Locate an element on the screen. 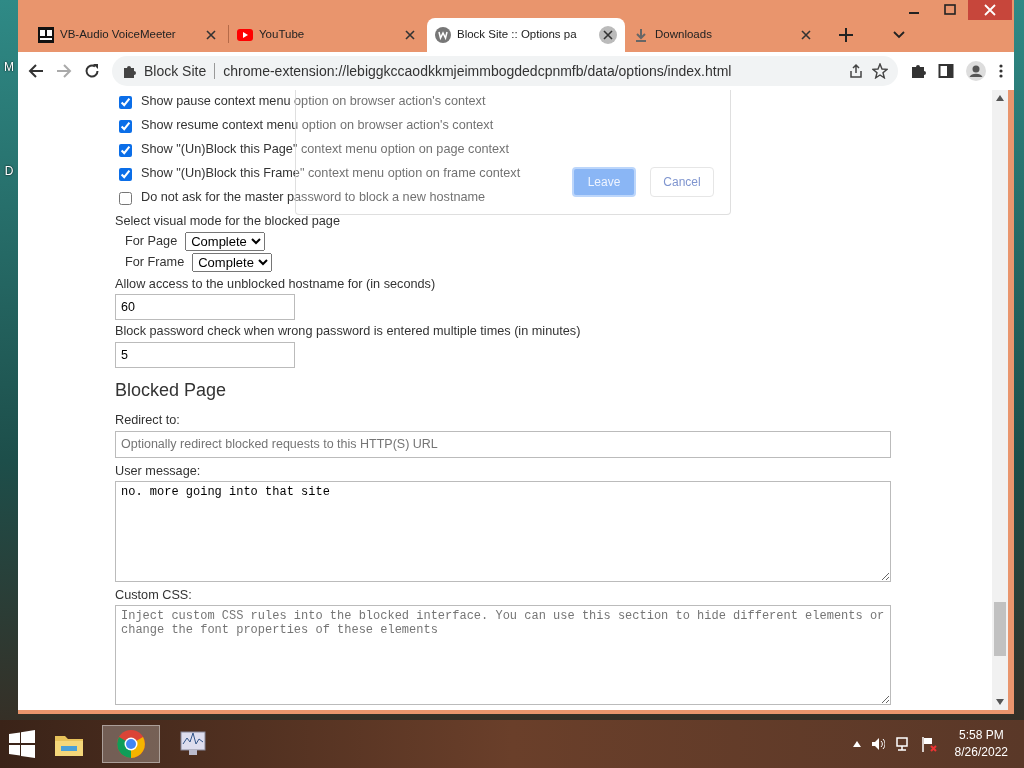 The image size is (1024, 768). side-panel-icon is located at coordinates (946, 71).